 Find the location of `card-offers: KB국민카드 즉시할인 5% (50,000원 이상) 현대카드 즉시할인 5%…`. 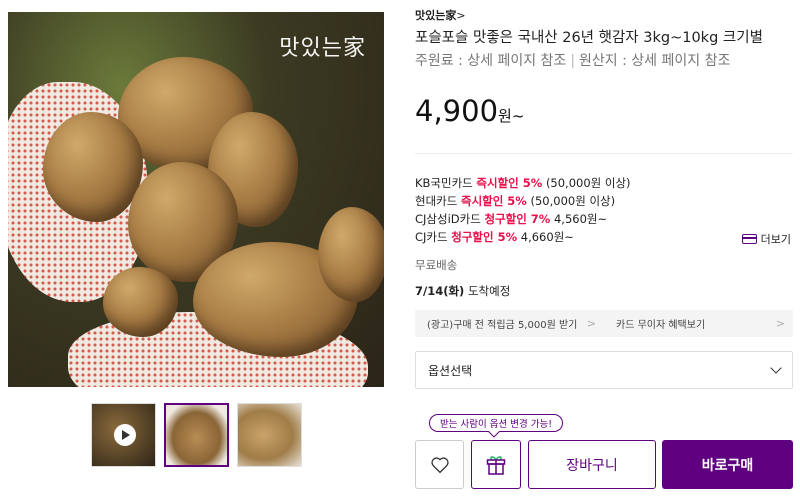

card-offers: KB국민카드 즉시할인 5% (50,000원 이상) 현대카드 즉시할인 5%… is located at coordinates (523, 210).